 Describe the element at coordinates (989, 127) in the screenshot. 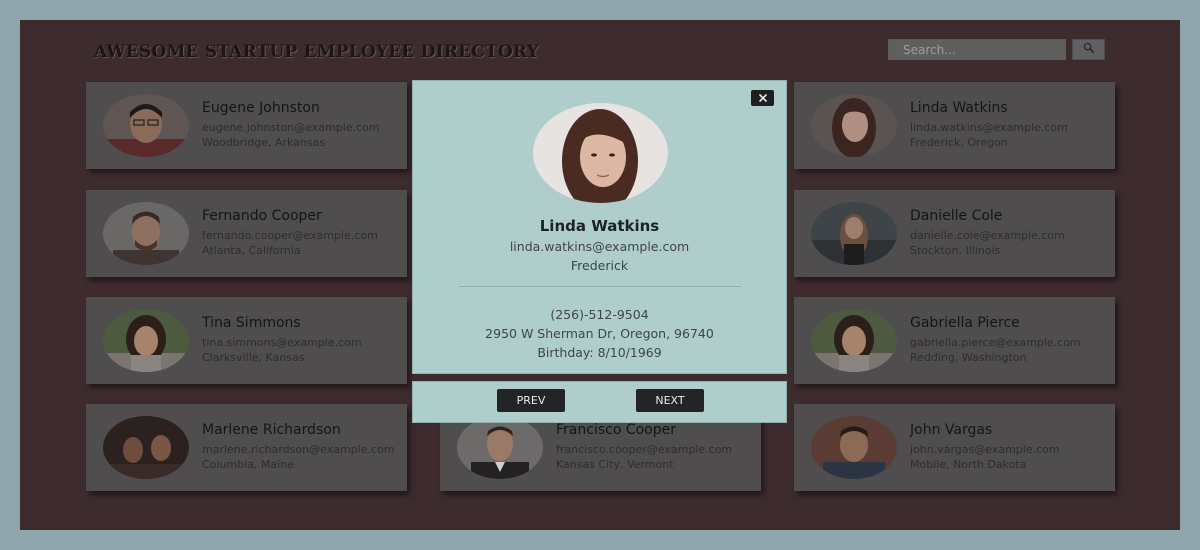

I see `employee-email: linda.watkins@example.com` at that location.